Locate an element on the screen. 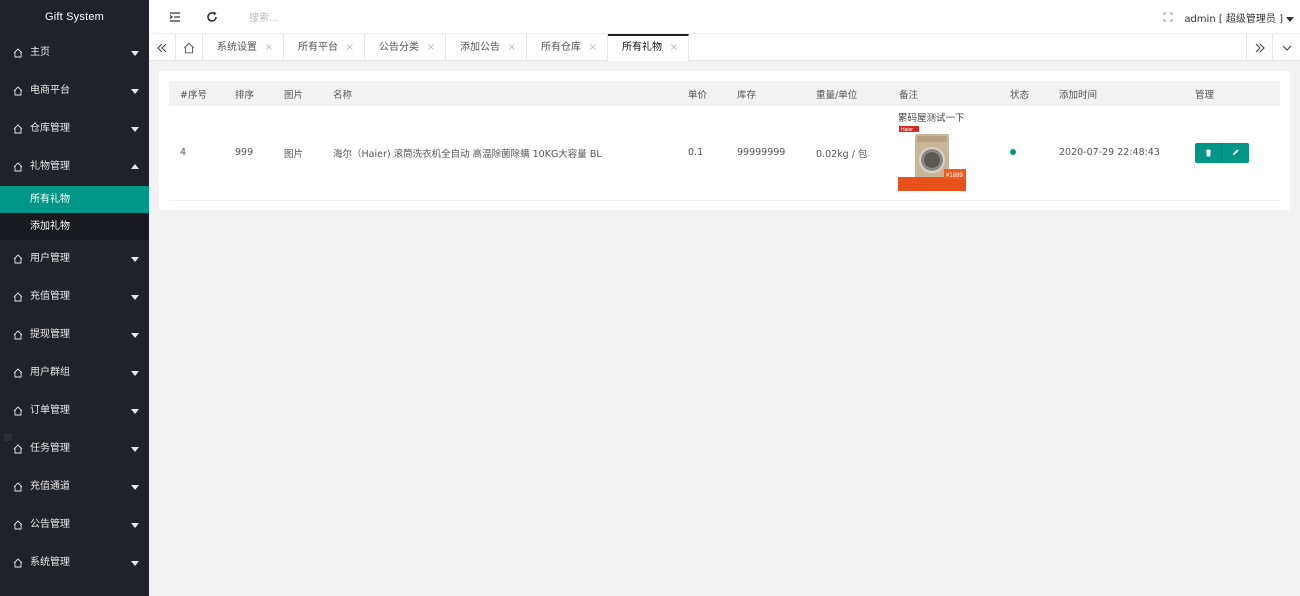  tab-all-gifts: 所有礼物 × is located at coordinates (648, 47).